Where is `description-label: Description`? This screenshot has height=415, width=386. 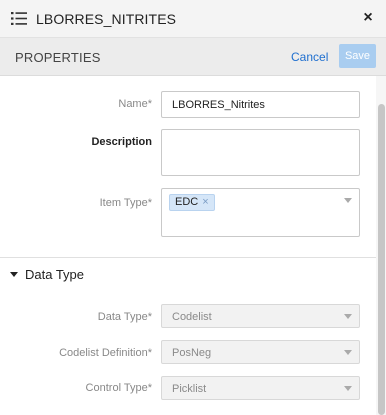 description-label: Description is located at coordinates (121, 142).